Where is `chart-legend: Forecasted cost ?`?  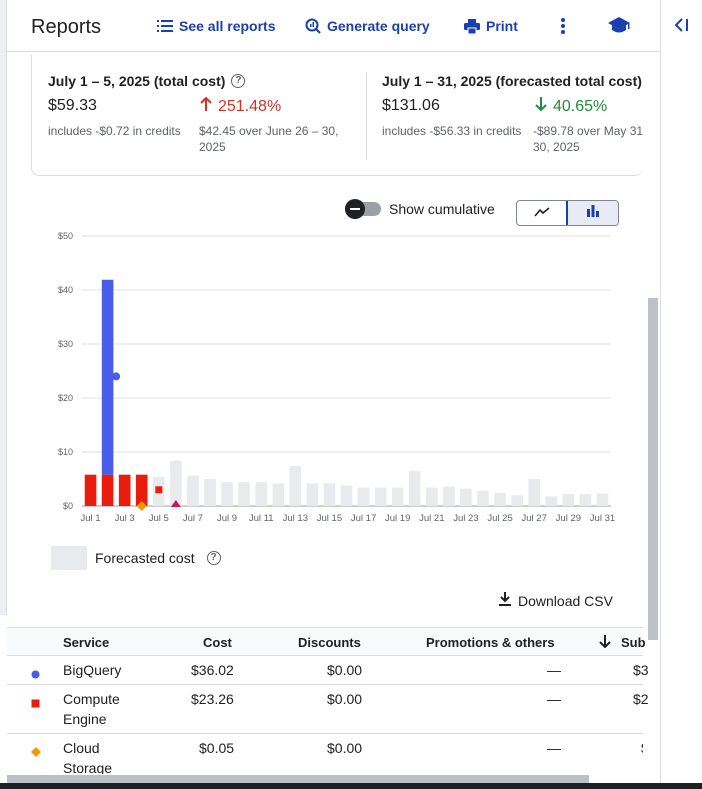
chart-legend: Forecasted cost ? is located at coordinates (136, 558).